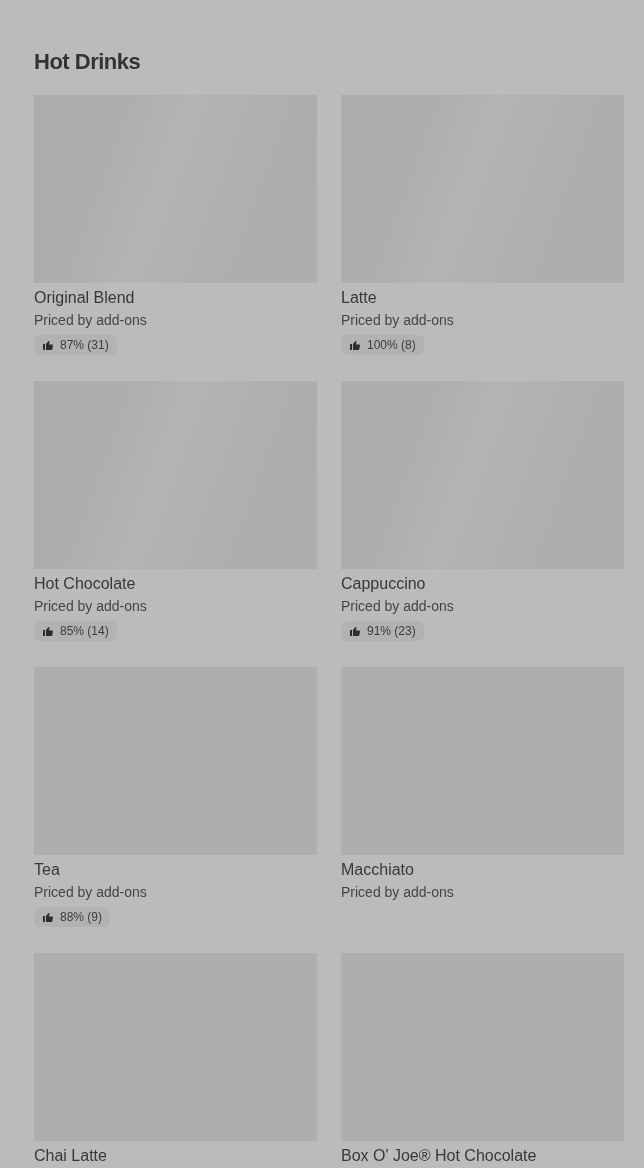 The width and height of the screenshot is (644, 1168). What do you see at coordinates (175, 584) in the screenshot?
I see `item-name: Hot Chocolate` at bounding box center [175, 584].